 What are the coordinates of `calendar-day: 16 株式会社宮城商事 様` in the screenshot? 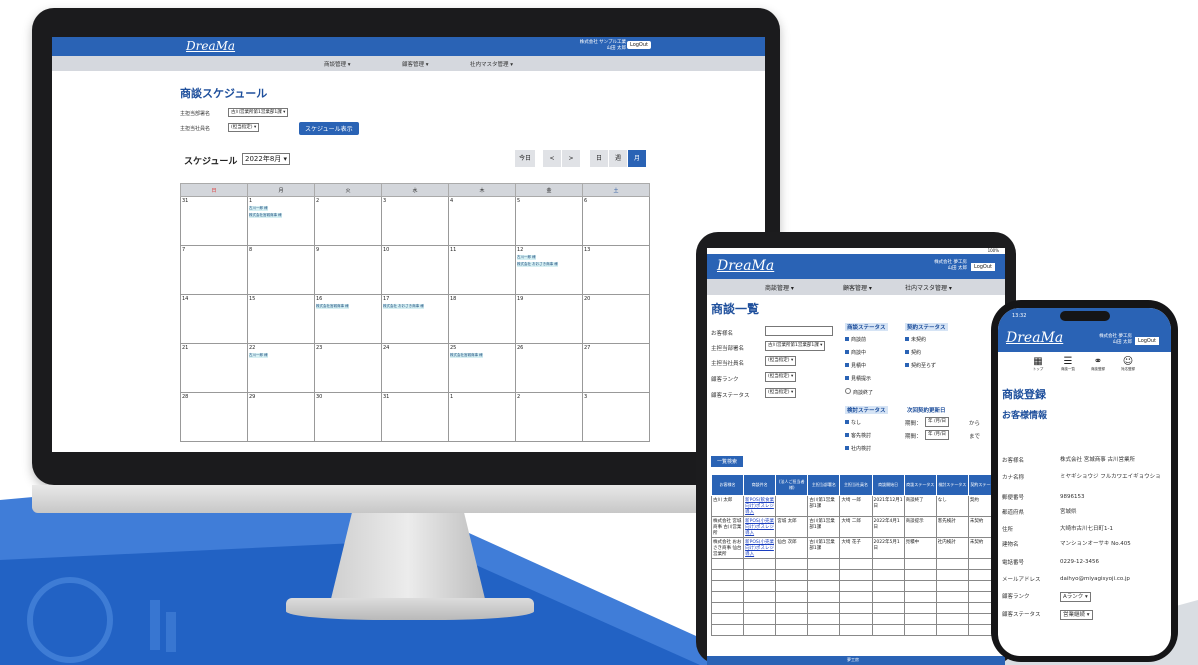 It's located at (348, 319).